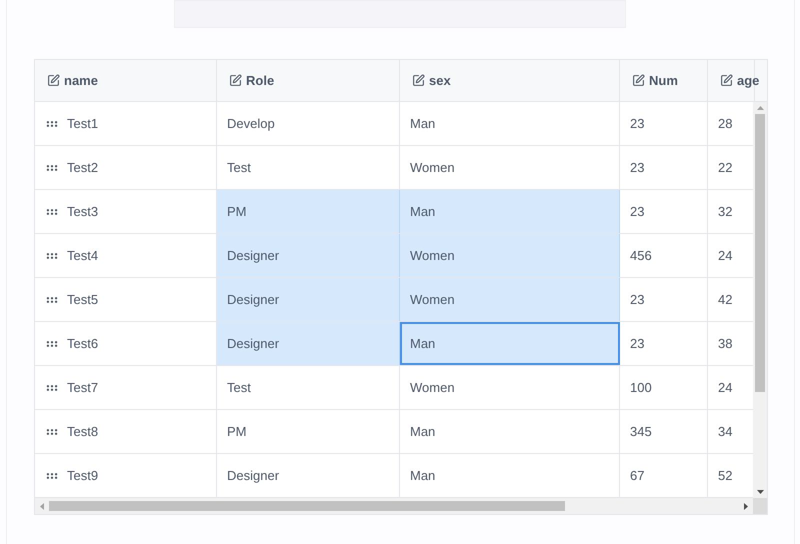 Image resolution: width=800 pixels, height=544 pixels. I want to click on column-header: name, so click(126, 80).